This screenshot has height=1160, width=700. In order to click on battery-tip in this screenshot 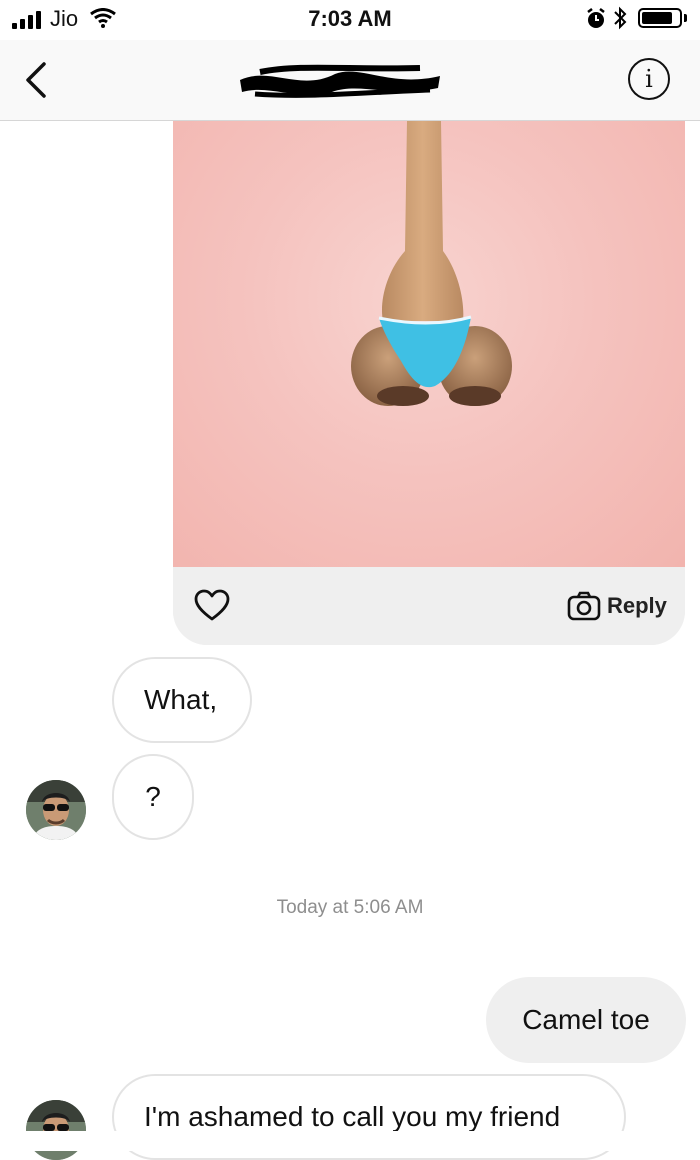, I will do `click(685, 18)`.